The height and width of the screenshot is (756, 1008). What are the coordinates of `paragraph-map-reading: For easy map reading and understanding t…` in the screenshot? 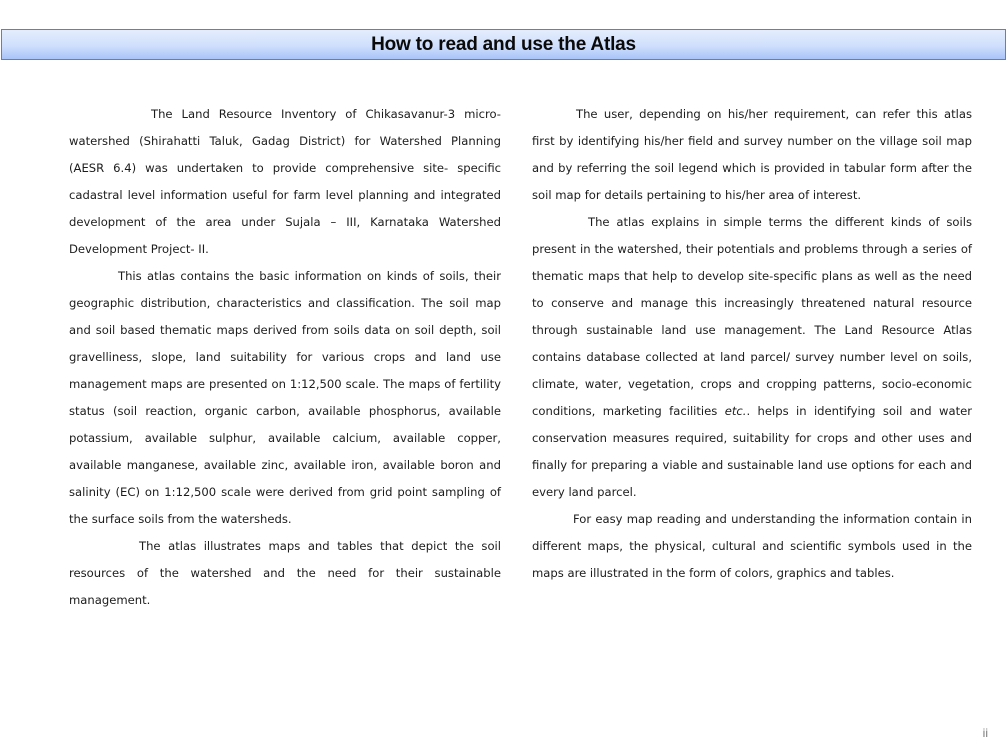 It's located at (752, 546).